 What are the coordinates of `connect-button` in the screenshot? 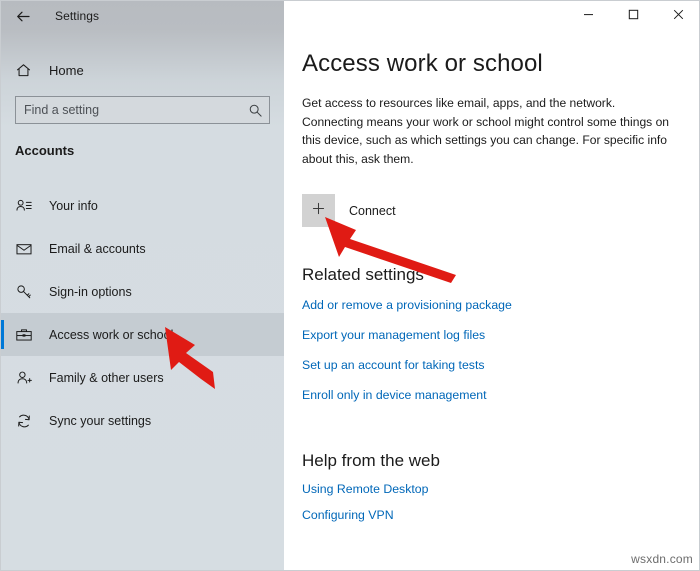 It's located at (318, 210).